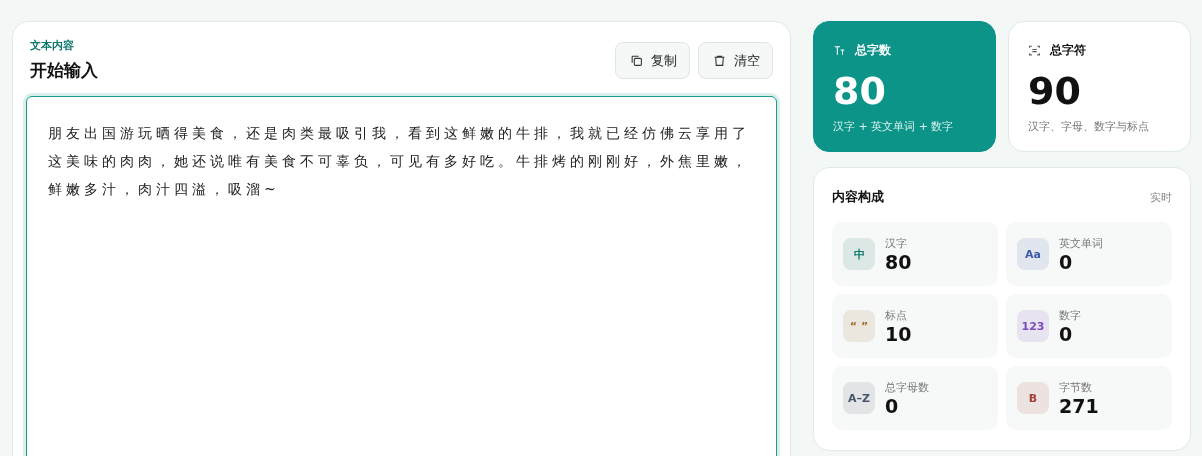  I want to click on metric-label: 总字母数, so click(907, 387).